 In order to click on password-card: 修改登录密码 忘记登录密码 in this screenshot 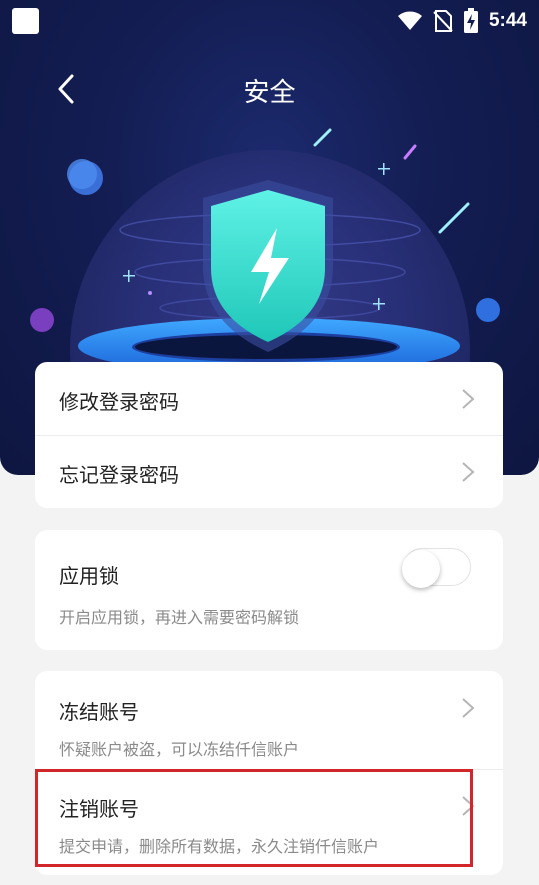, I will do `click(269, 435)`.